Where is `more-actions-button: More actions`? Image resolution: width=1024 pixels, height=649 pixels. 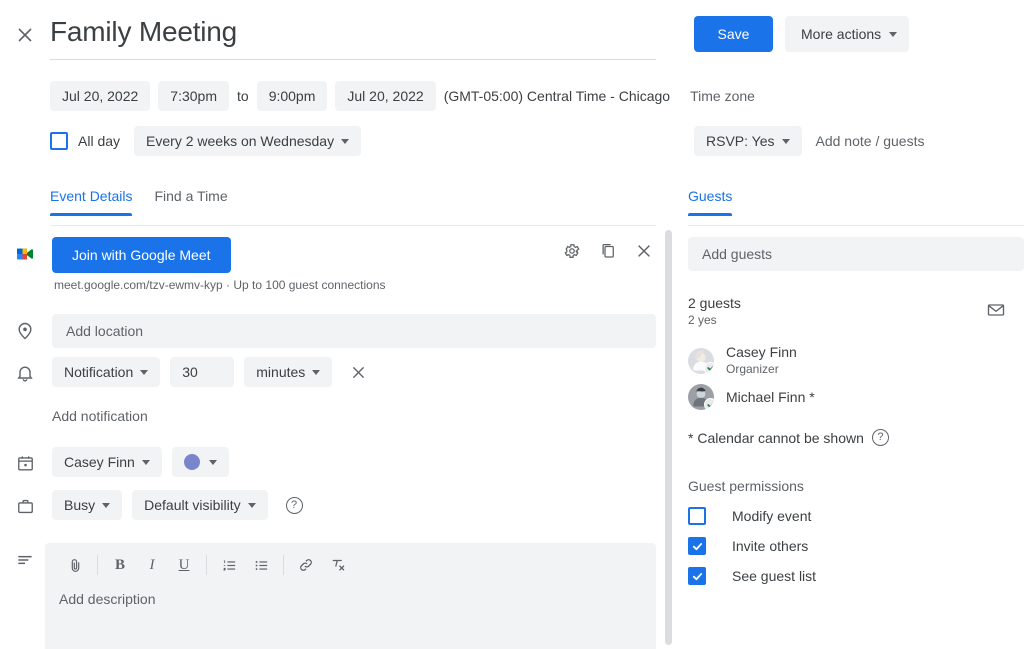 more-actions-button: More actions is located at coordinates (847, 34).